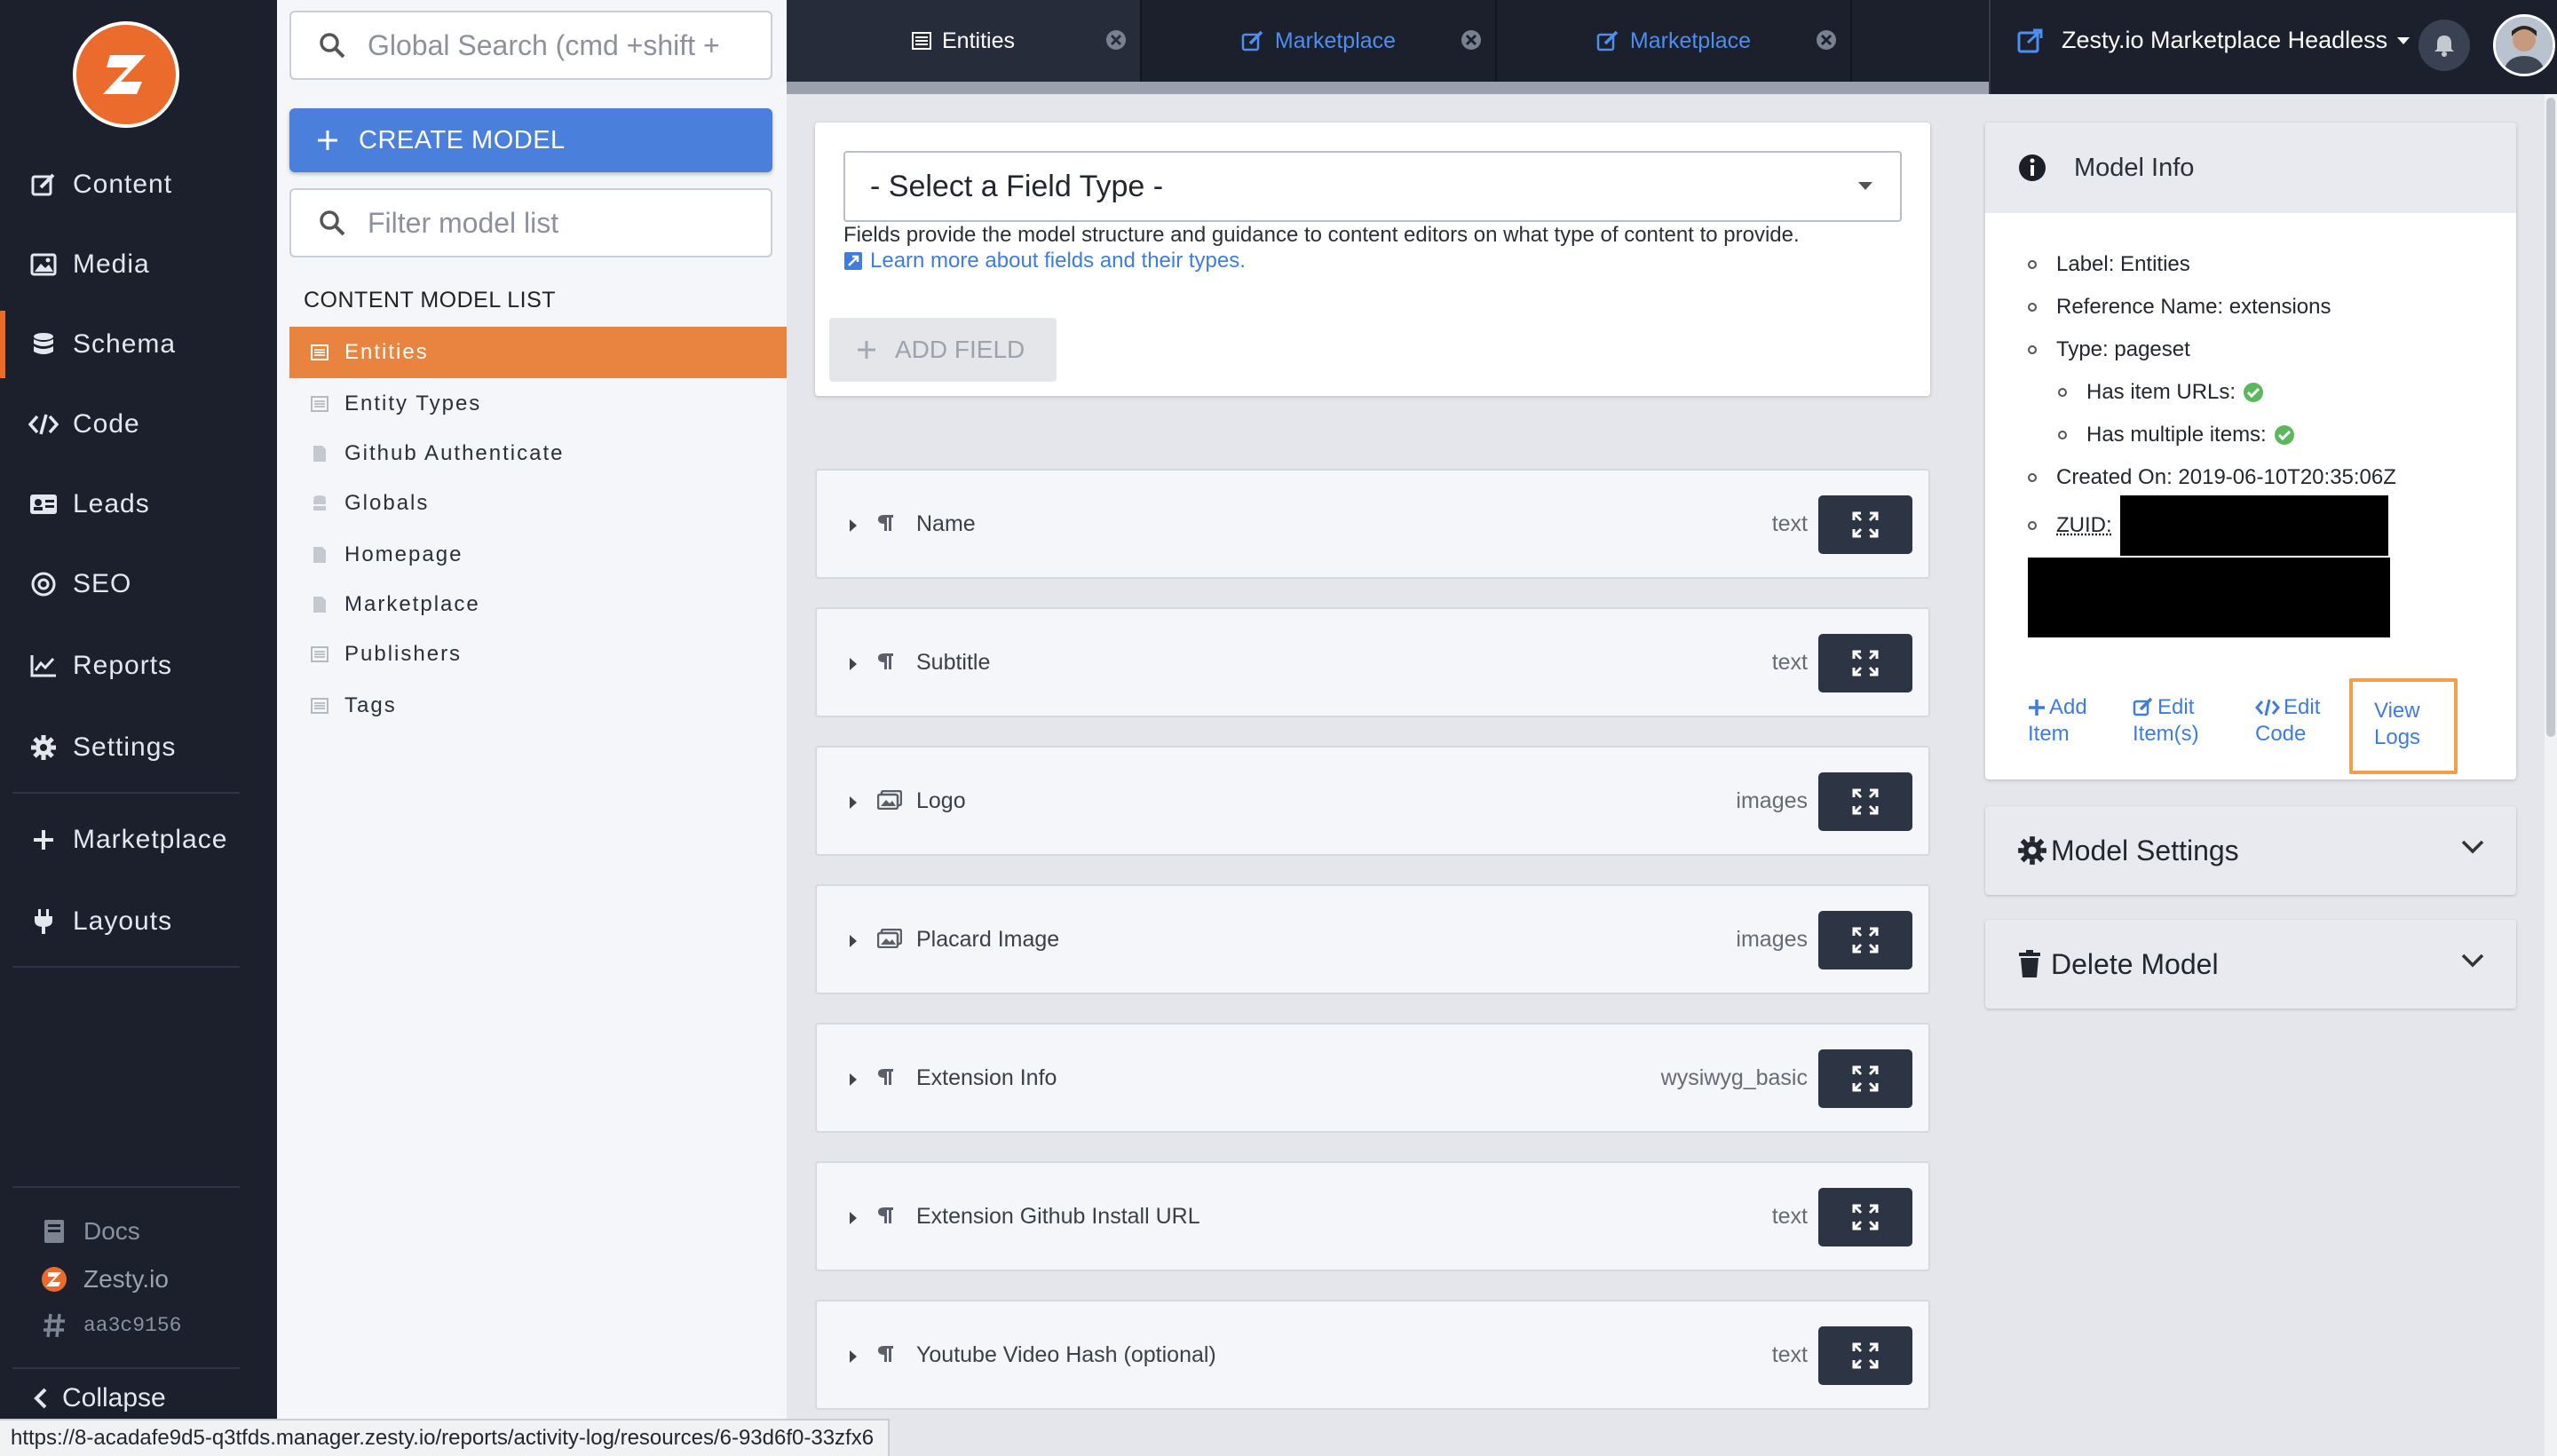 The width and height of the screenshot is (2557, 1456). I want to click on nav-item-content: Content, so click(138, 184).